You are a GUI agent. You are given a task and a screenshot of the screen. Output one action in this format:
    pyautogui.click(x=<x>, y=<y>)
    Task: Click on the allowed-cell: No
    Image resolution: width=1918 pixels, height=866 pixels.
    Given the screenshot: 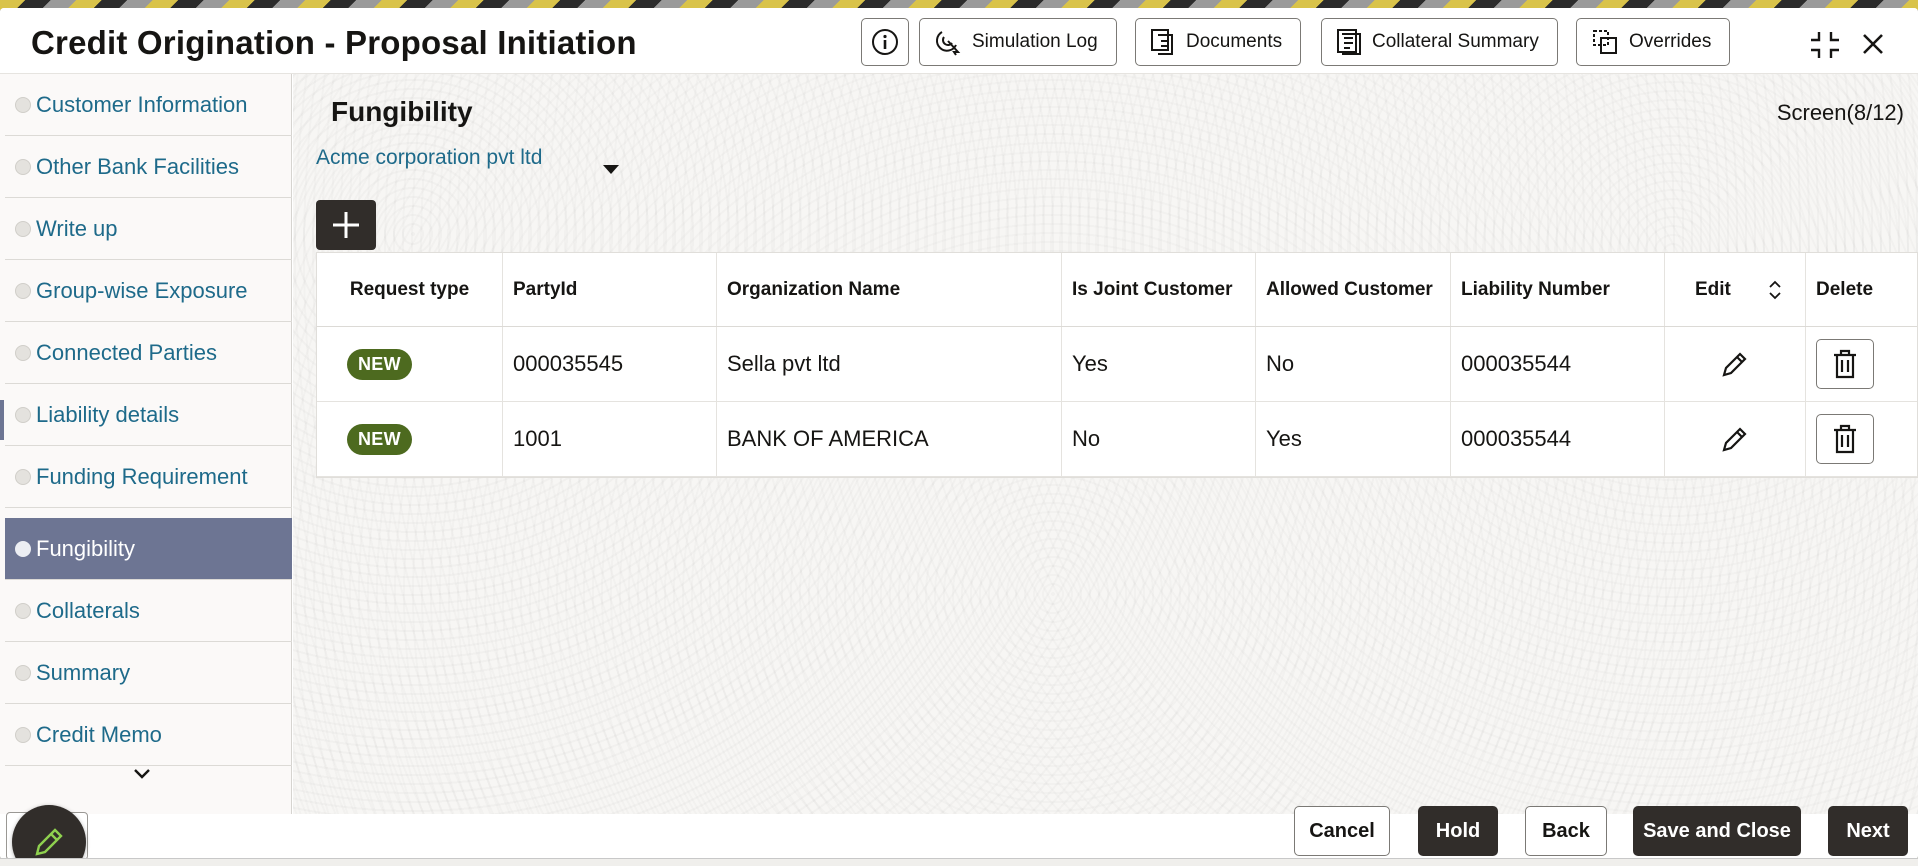 What is the action you would take?
    pyautogui.click(x=1352, y=364)
    